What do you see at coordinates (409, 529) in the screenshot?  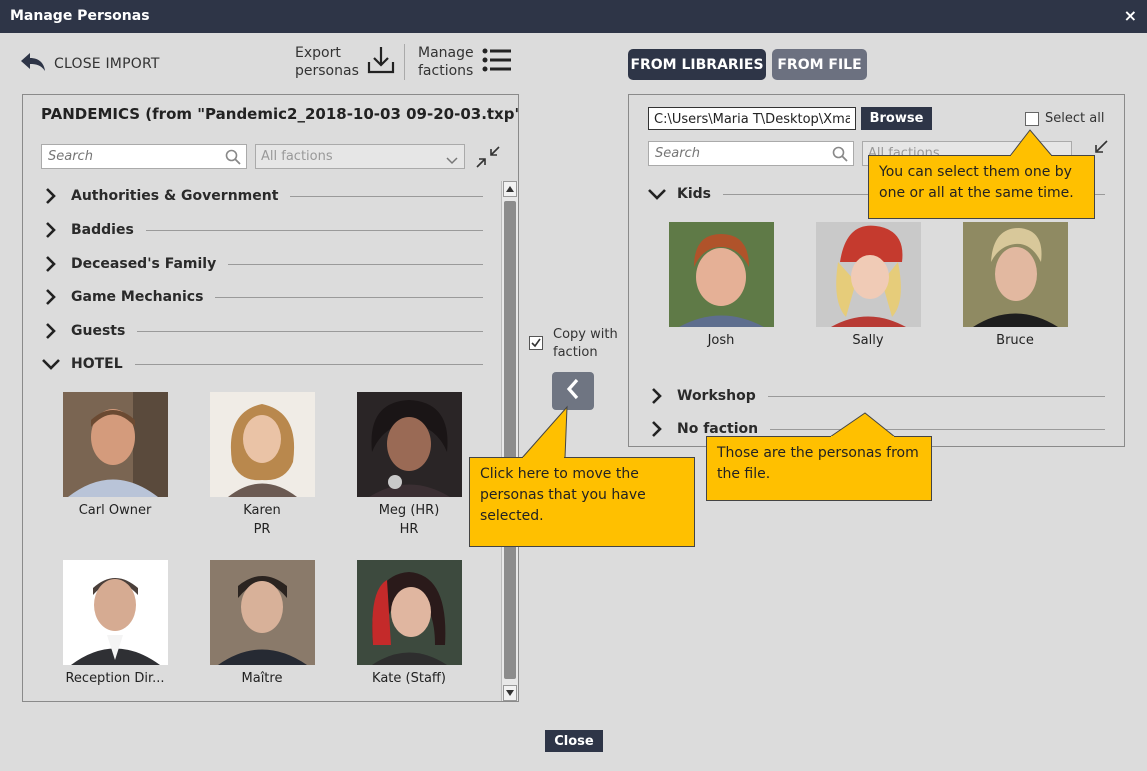 I see `persona-role: HR` at bounding box center [409, 529].